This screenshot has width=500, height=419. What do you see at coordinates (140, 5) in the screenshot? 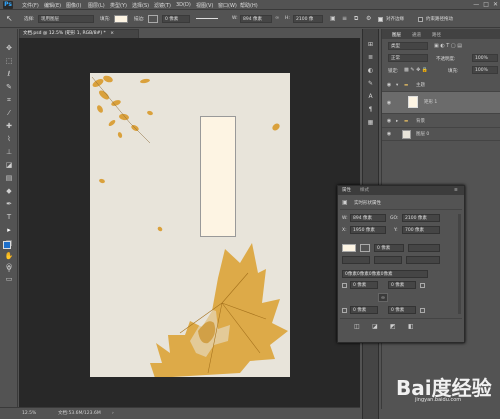
I see `menu-select: 选择(S)` at bounding box center [140, 5].